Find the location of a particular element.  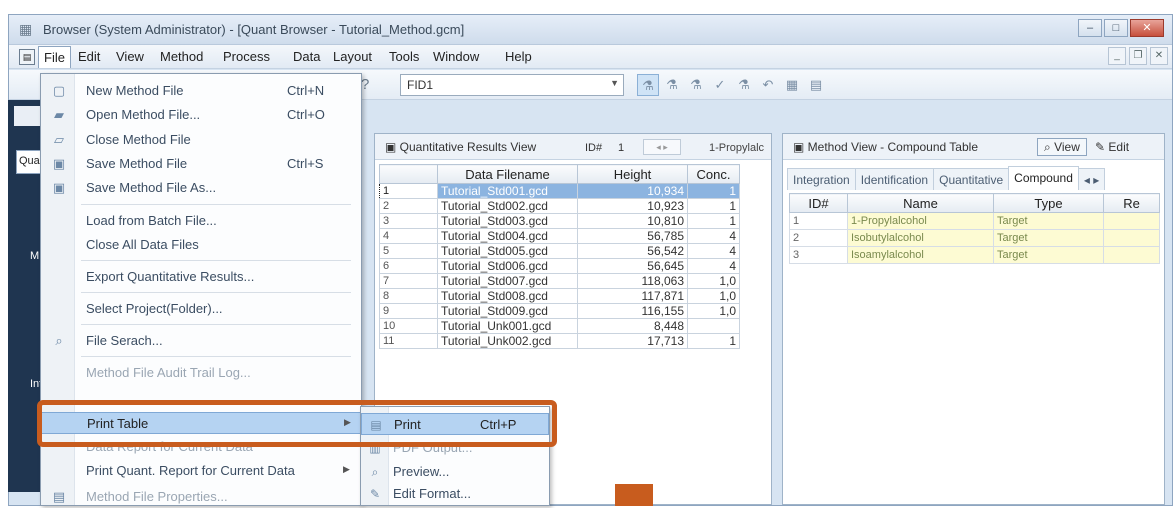

menu-item-save-method-file: ▣ Save Method File Ctrl+S is located at coordinates (201, 164).